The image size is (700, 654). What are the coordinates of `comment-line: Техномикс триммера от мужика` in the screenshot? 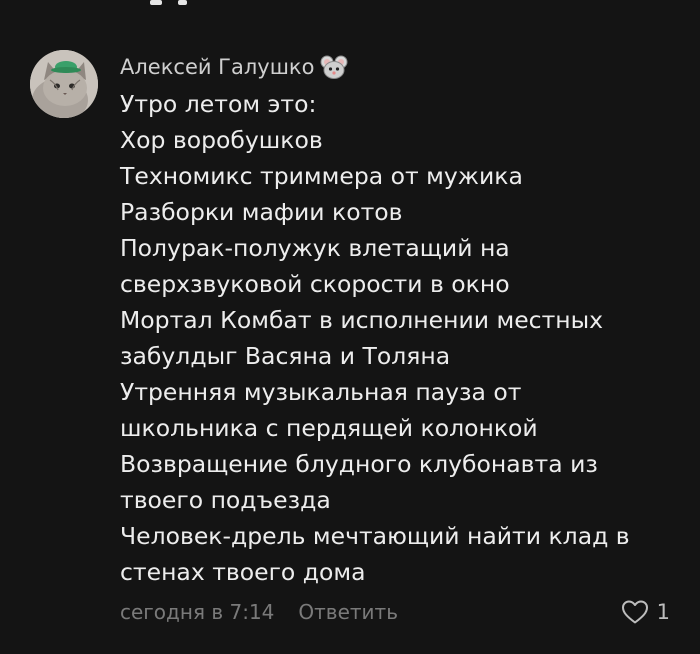 It's located at (321, 176).